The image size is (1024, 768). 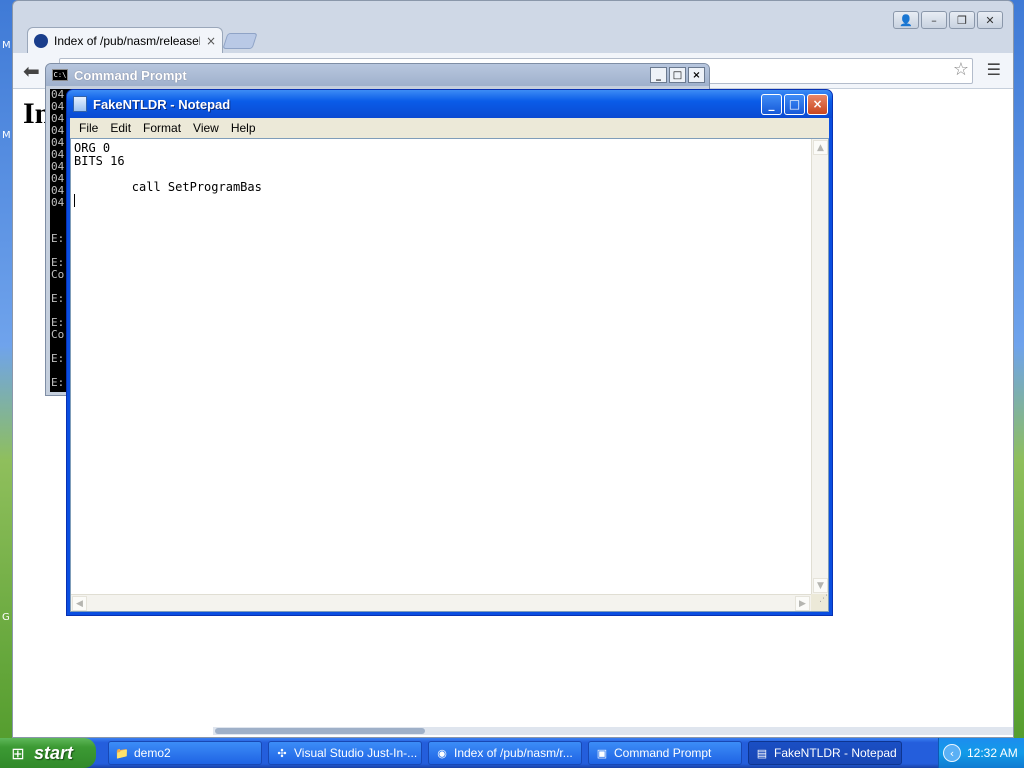 What do you see at coordinates (240, 41) in the screenshot?
I see `new-tab-button` at bounding box center [240, 41].